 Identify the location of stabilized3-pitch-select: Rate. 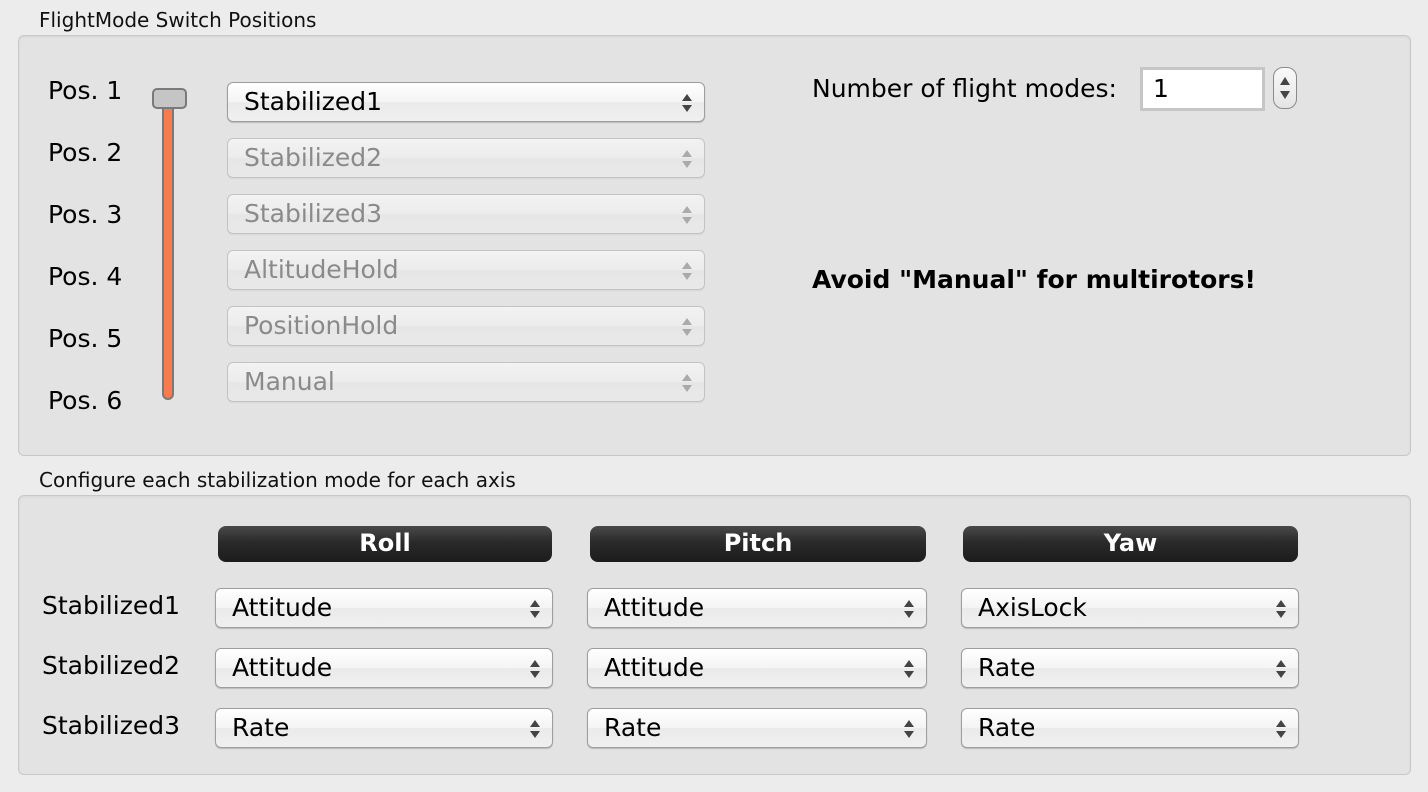
(757, 728).